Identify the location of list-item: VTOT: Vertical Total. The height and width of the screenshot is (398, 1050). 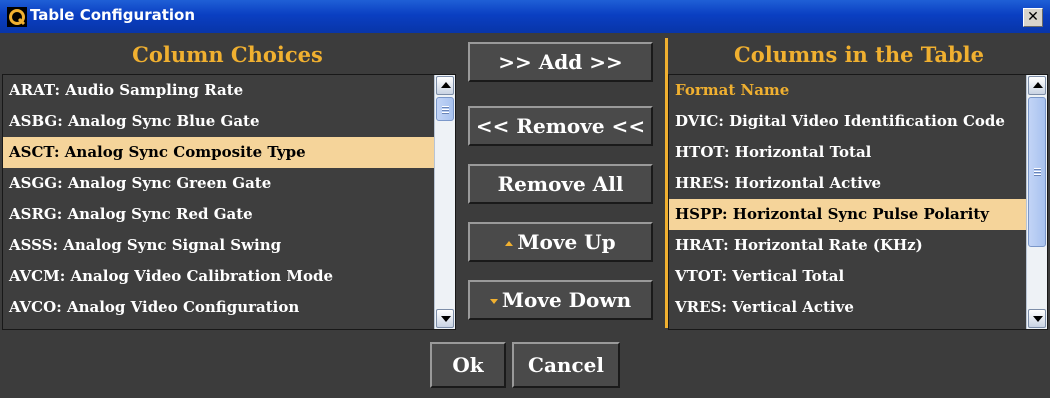
(847, 276).